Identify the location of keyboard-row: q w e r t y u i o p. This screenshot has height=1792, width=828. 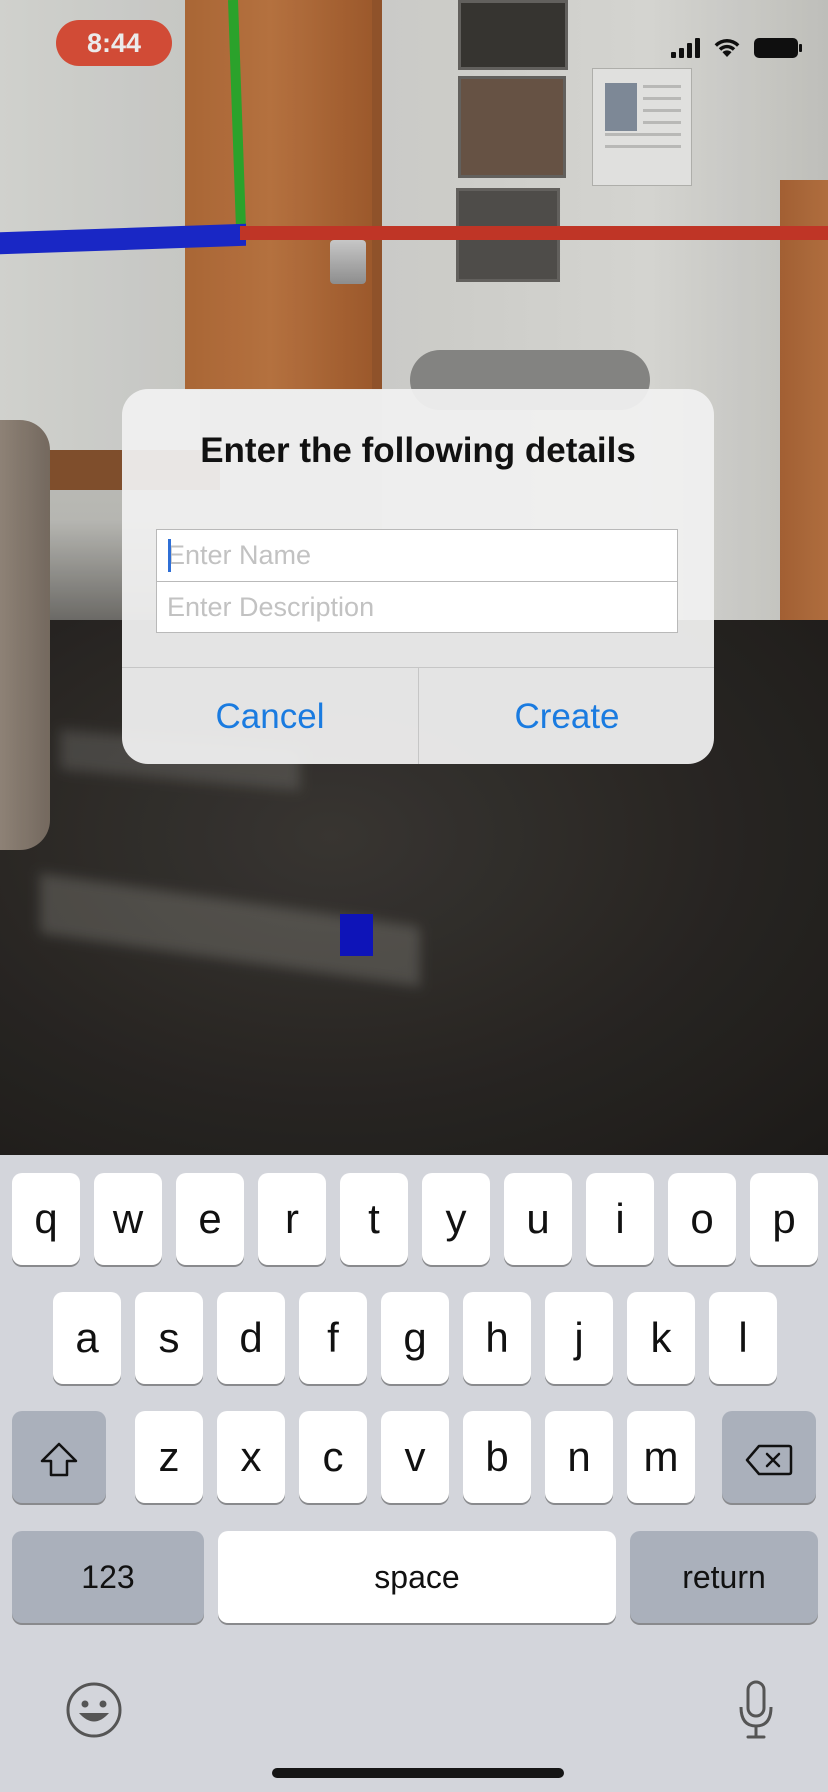
(414, 1219).